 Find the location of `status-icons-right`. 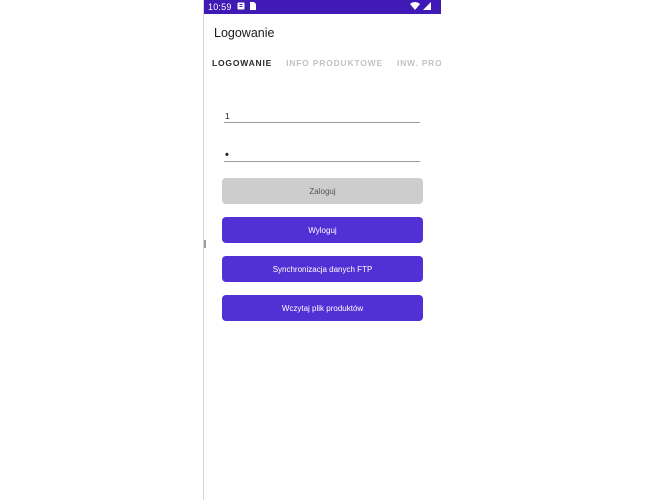

status-icons-right is located at coordinates (420, 7).